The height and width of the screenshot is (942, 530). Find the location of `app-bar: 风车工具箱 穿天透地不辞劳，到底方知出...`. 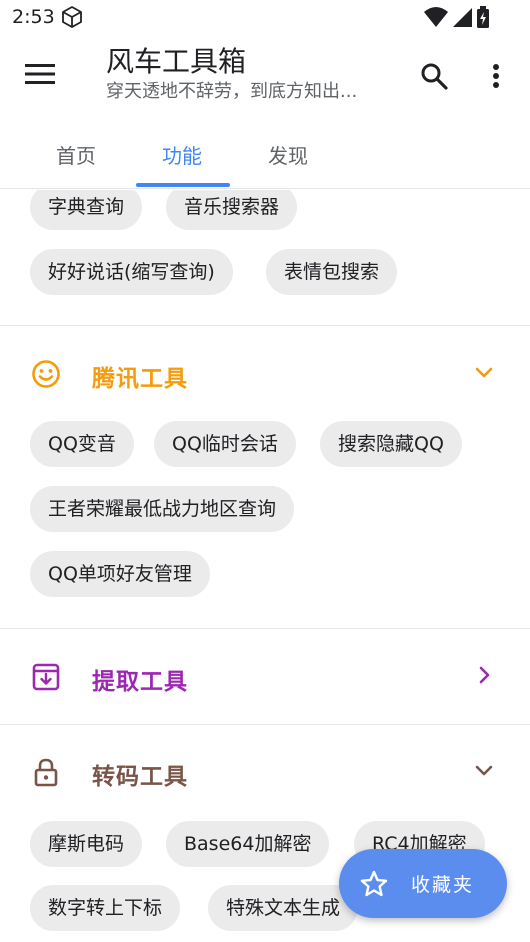

app-bar: 风车工具箱 穿天透地不辞劳，到底方知出... is located at coordinates (265, 78).